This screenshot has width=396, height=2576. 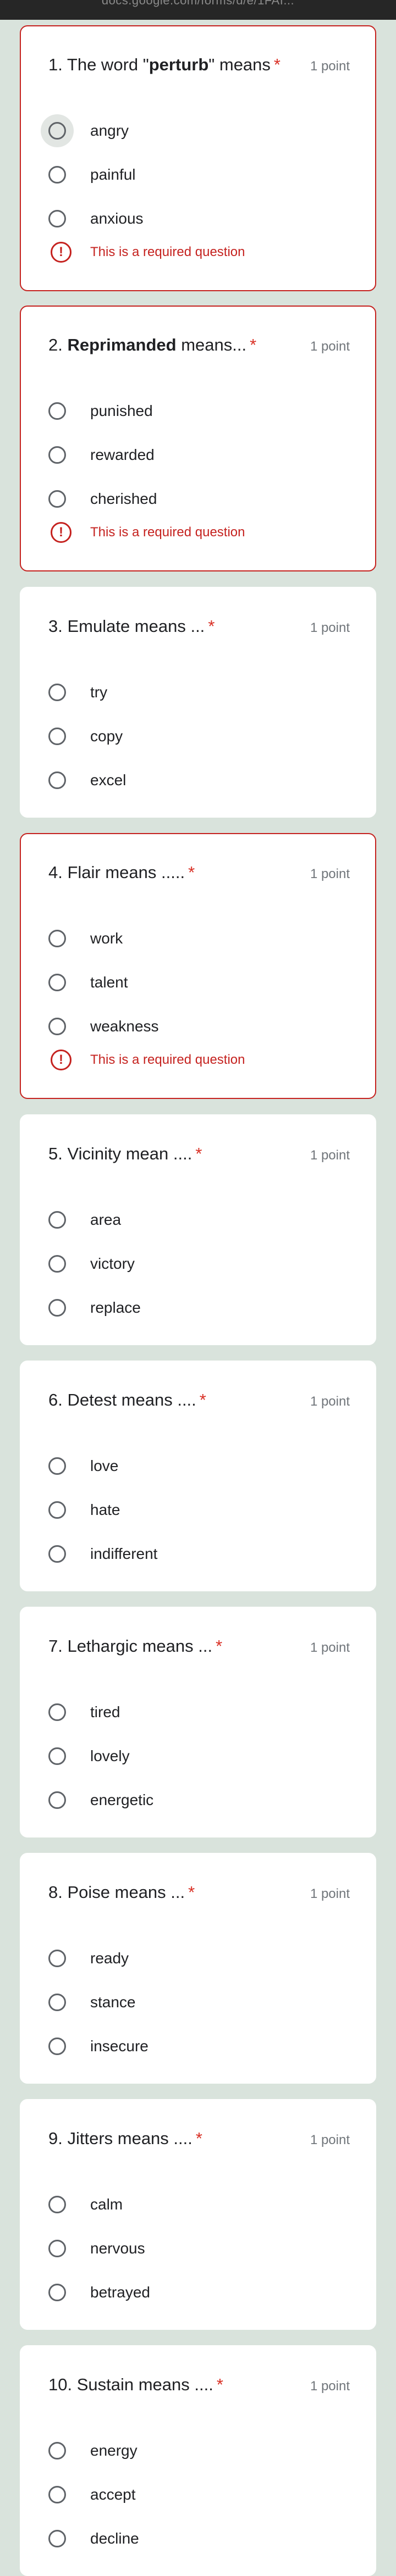 I want to click on radio-option: try, so click(x=87, y=692).